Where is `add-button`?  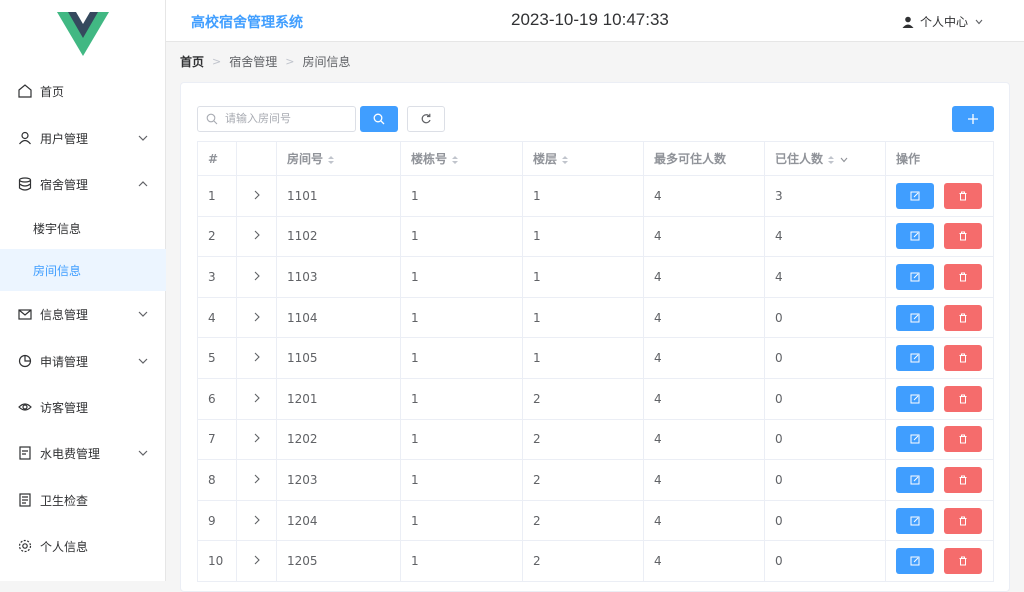 add-button is located at coordinates (973, 119).